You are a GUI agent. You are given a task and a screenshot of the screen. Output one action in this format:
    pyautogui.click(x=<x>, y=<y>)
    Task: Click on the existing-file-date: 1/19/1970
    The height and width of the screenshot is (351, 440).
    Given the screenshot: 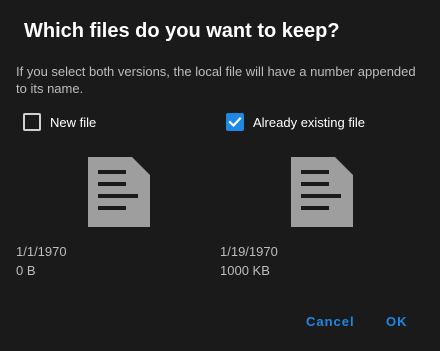 What is the action you would take?
    pyautogui.click(x=249, y=251)
    